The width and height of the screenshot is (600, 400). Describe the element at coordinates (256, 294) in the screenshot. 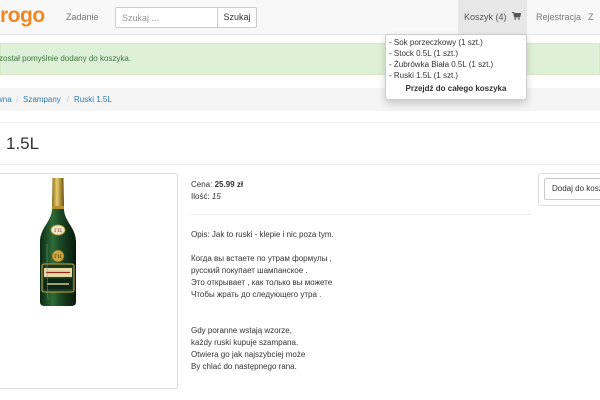

I see `description-line: Чтобы жрать до следующего утра .` at that location.